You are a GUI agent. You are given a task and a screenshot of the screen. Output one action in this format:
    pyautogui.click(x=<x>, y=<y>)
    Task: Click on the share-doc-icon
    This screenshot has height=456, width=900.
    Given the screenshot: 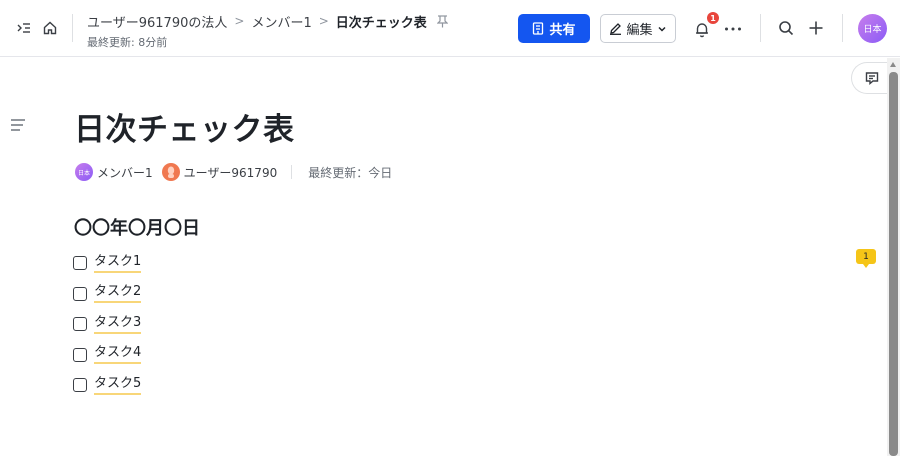 What is the action you would take?
    pyautogui.click(x=538, y=28)
    